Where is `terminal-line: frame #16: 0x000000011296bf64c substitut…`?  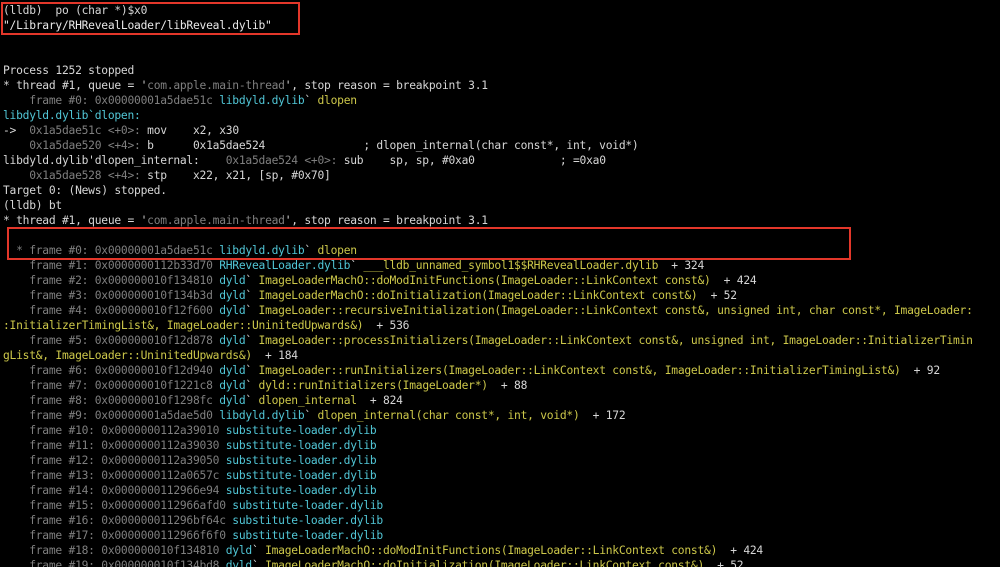
terminal-line: frame #16: 0x000000011296bf64c substitut… is located at coordinates (193, 520).